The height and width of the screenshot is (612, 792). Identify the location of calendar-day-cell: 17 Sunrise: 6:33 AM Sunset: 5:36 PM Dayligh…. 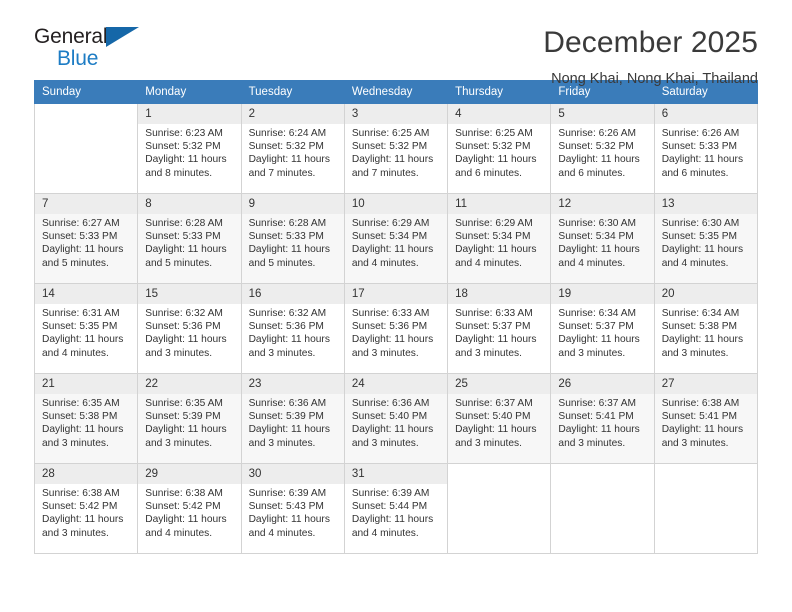
(396, 328).